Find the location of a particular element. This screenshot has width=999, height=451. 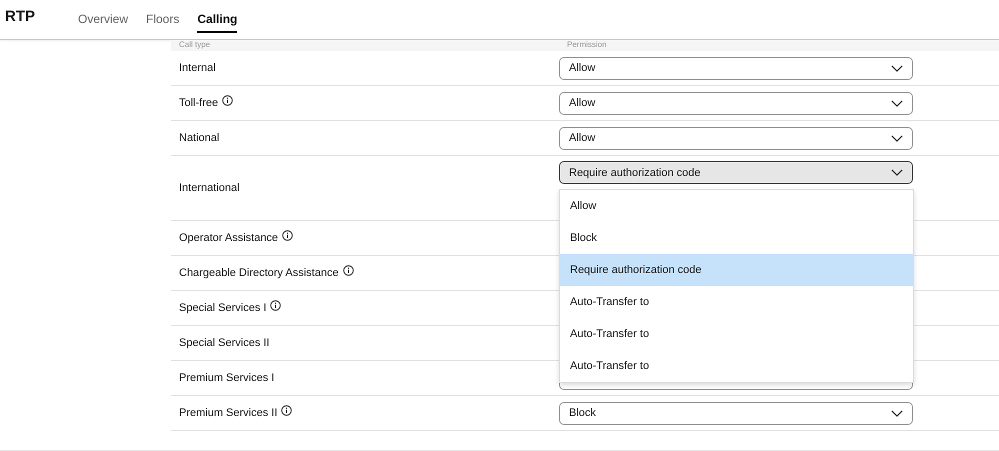

permission-dropdown: Block is located at coordinates (736, 413).